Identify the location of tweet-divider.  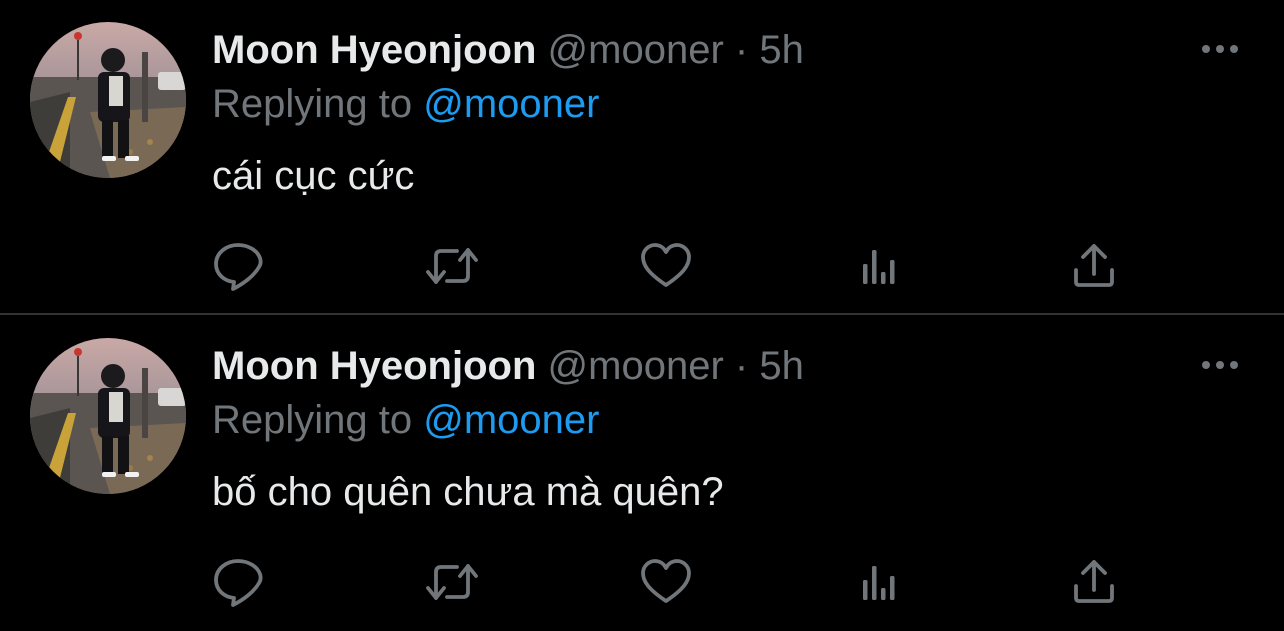
(642, 314).